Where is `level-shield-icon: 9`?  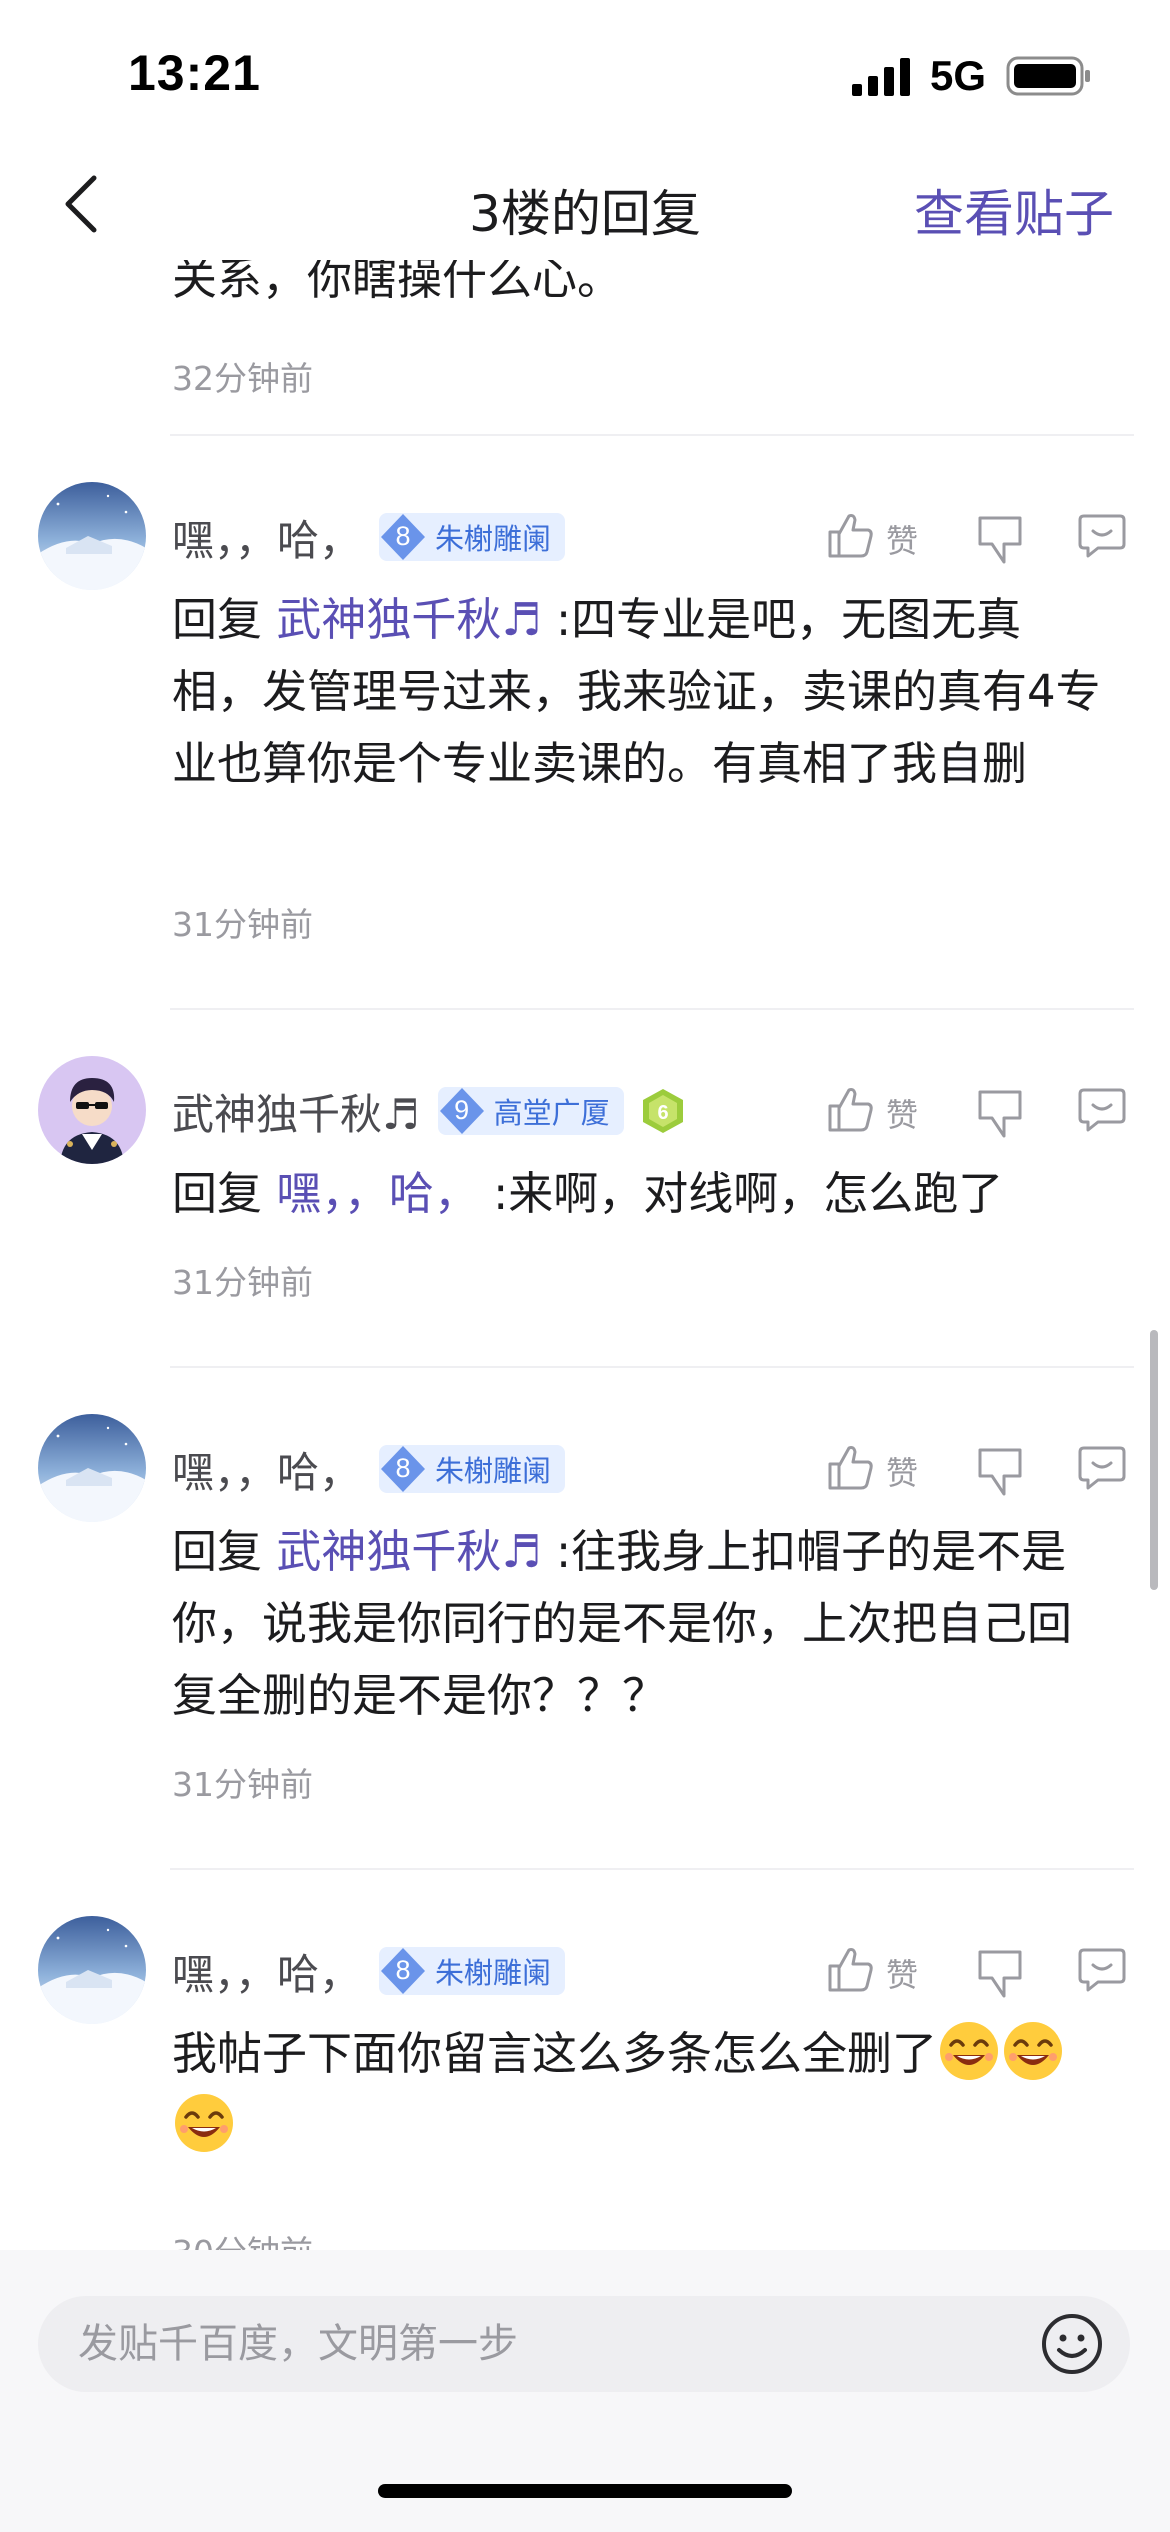
level-shield-icon: 9 is located at coordinates (464, 1111).